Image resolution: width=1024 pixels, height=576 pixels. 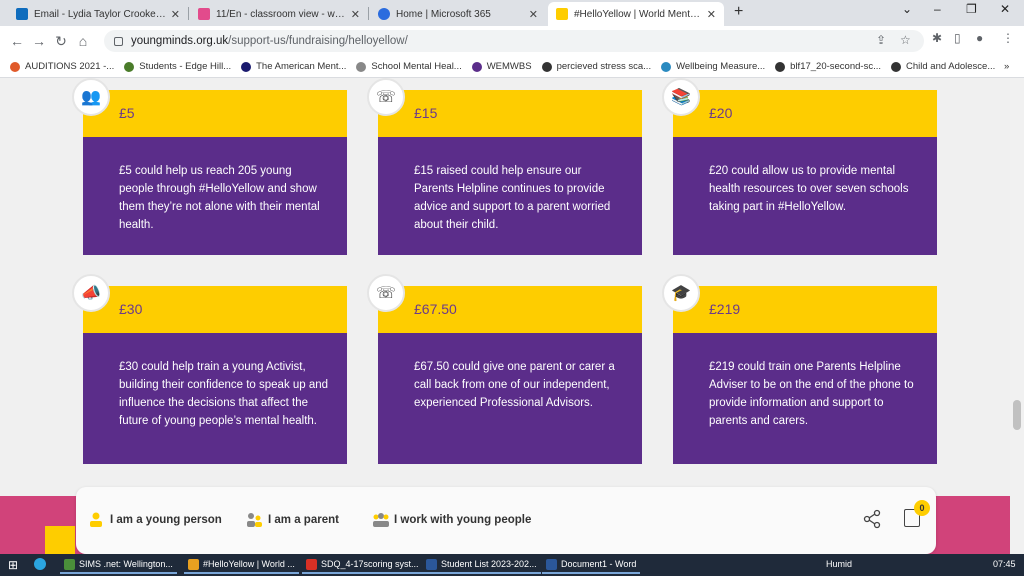 What do you see at coordinates (127, 113) in the screenshot?
I see `amount-label: £5` at bounding box center [127, 113].